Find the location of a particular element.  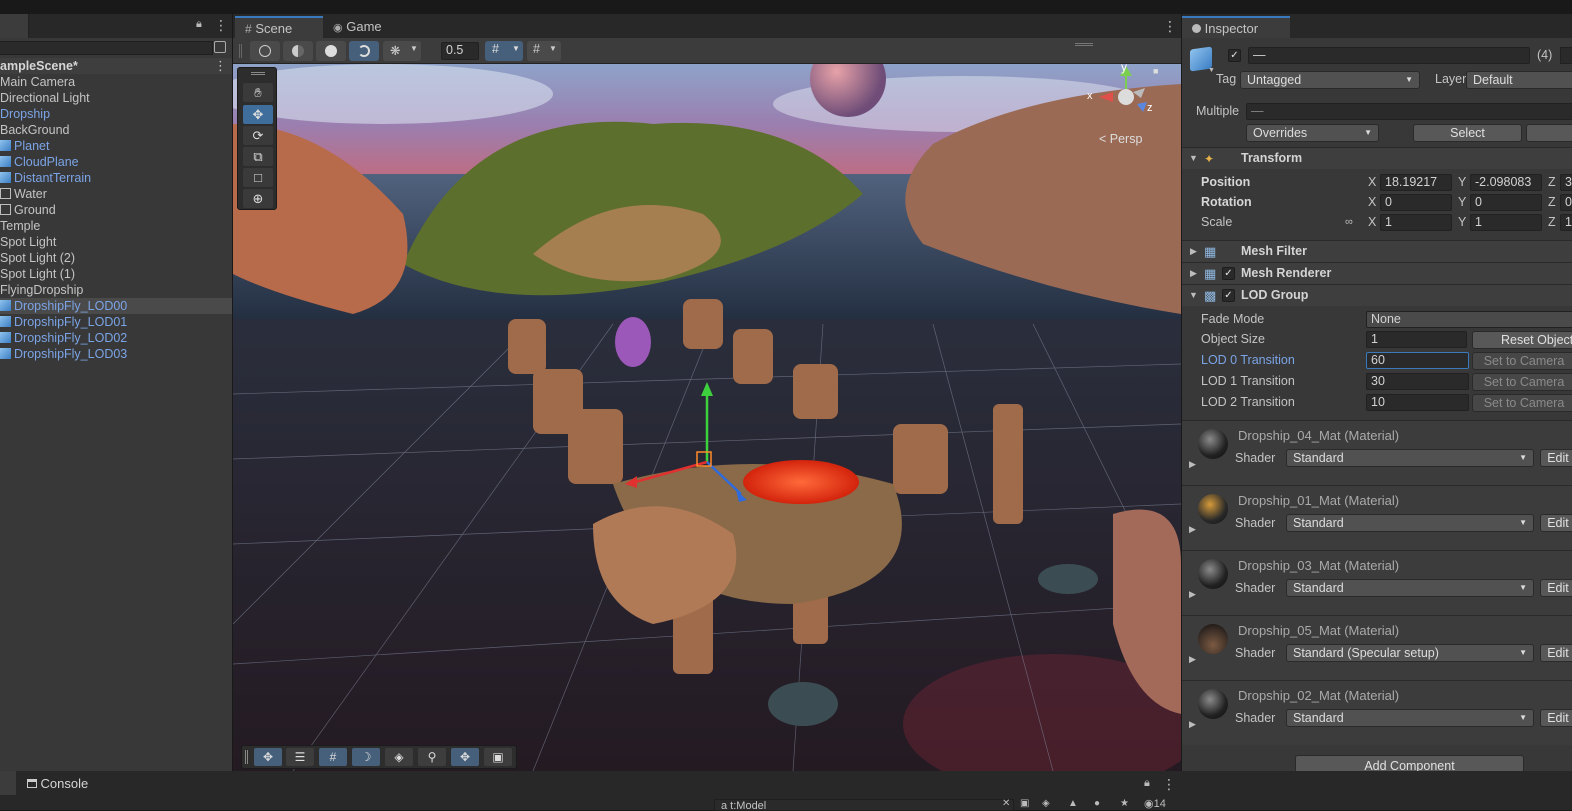

snap-button: # ▼ is located at coordinates (544, 51).